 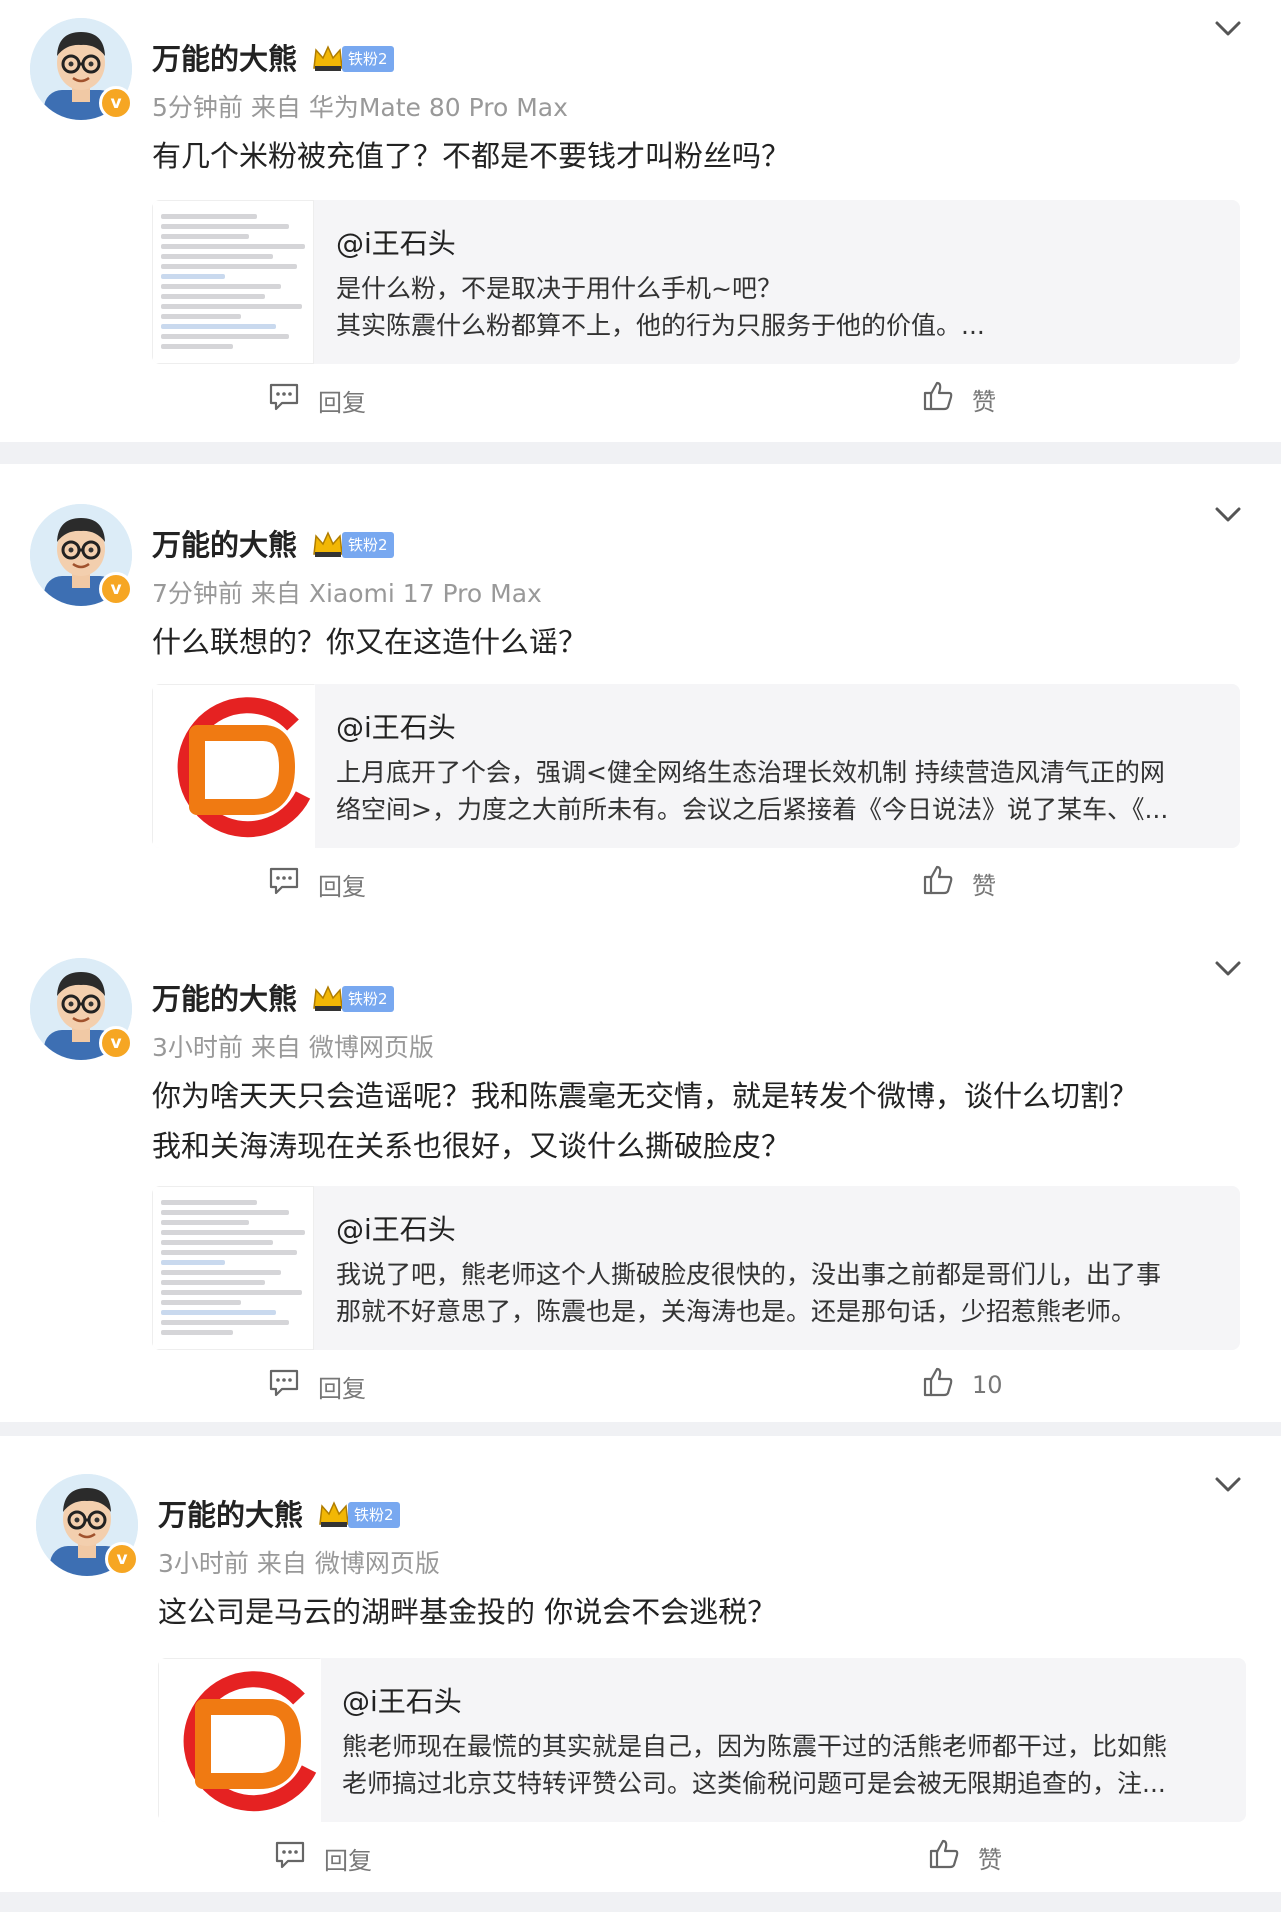 I want to click on comment-text: 这公司是马云的湖畔基金投的 你说会不会逃税？, so click(x=467, y=1612).